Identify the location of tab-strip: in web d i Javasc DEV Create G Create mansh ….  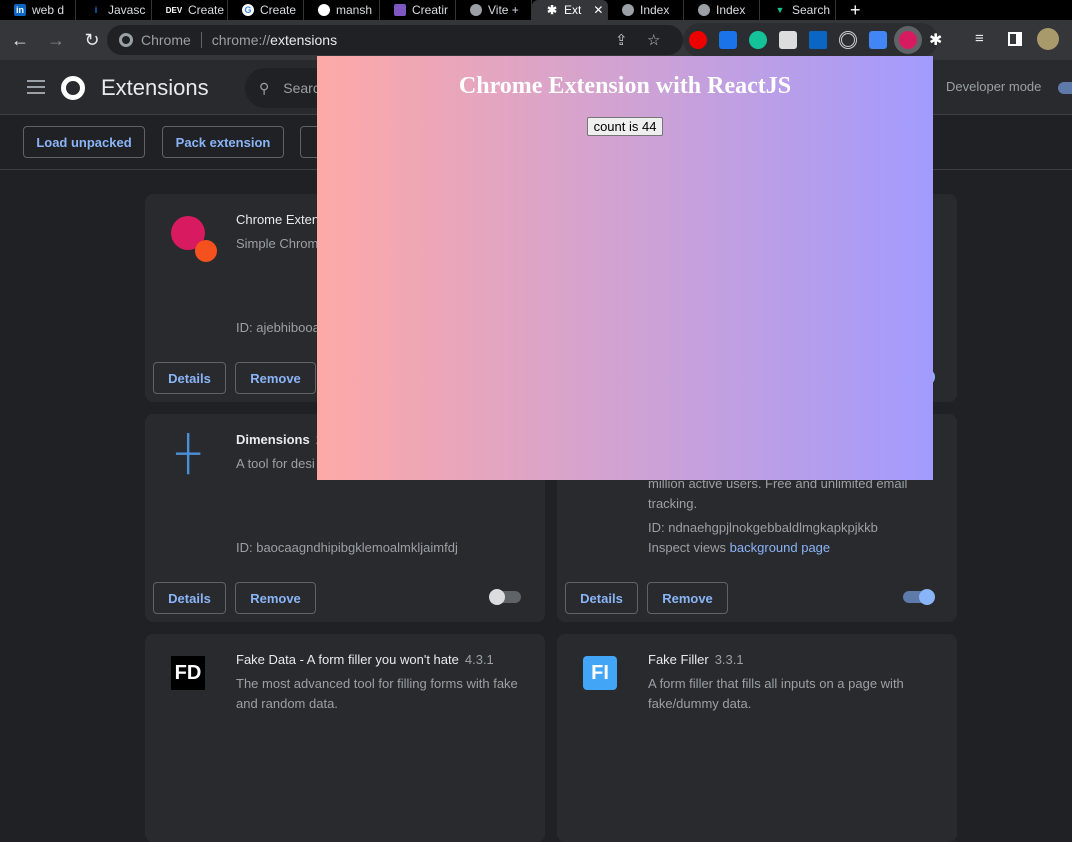
(536, 10).